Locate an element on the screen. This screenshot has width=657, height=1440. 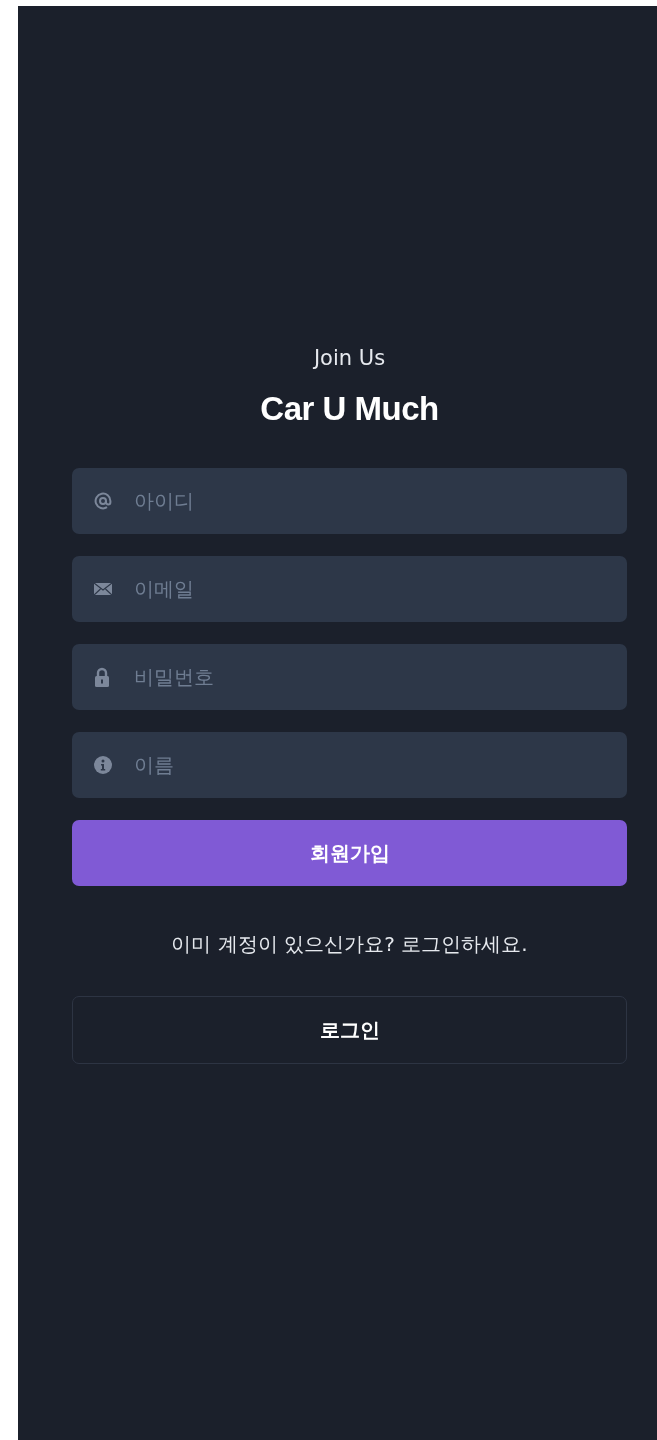
input-field: 아이디 is located at coordinates (349, 501).